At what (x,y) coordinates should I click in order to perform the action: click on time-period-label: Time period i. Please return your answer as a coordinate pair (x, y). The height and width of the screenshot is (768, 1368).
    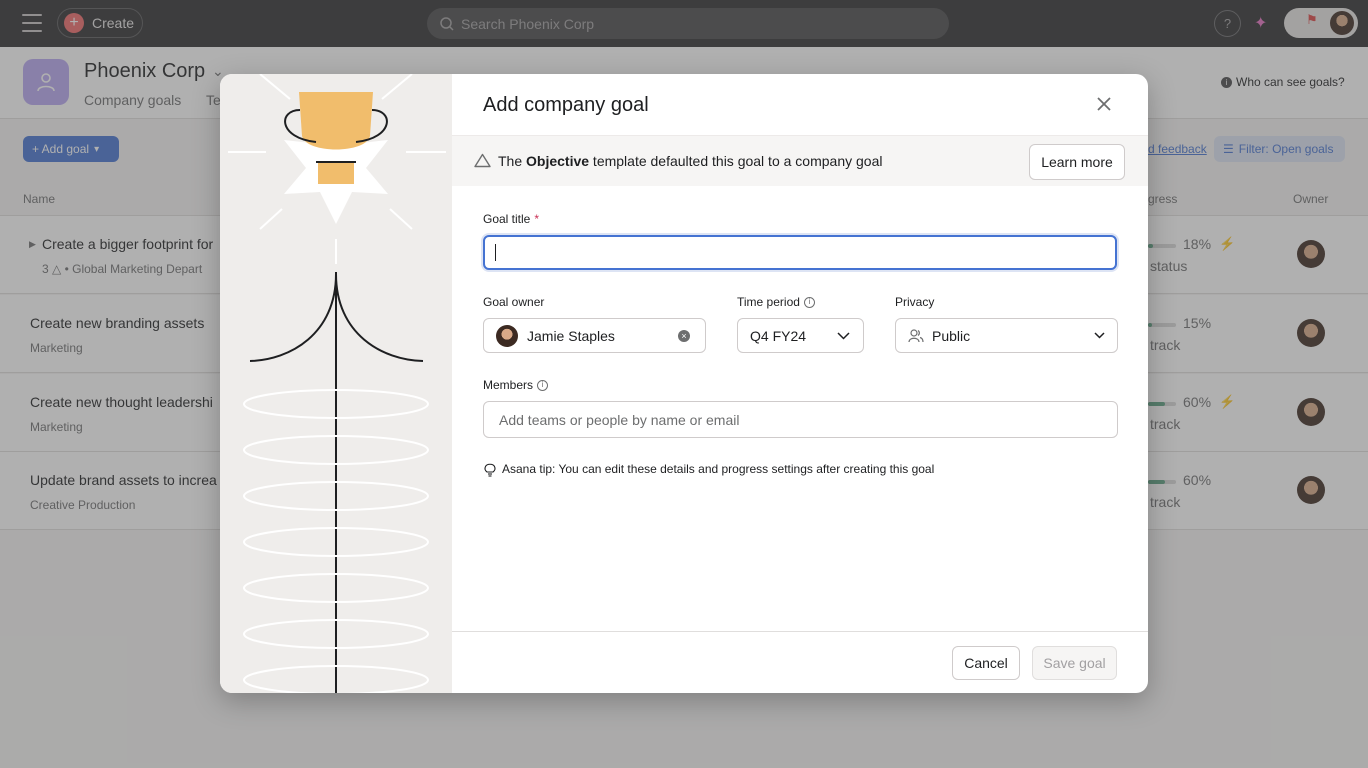
    Looking at the image, I should click on (776, 302).